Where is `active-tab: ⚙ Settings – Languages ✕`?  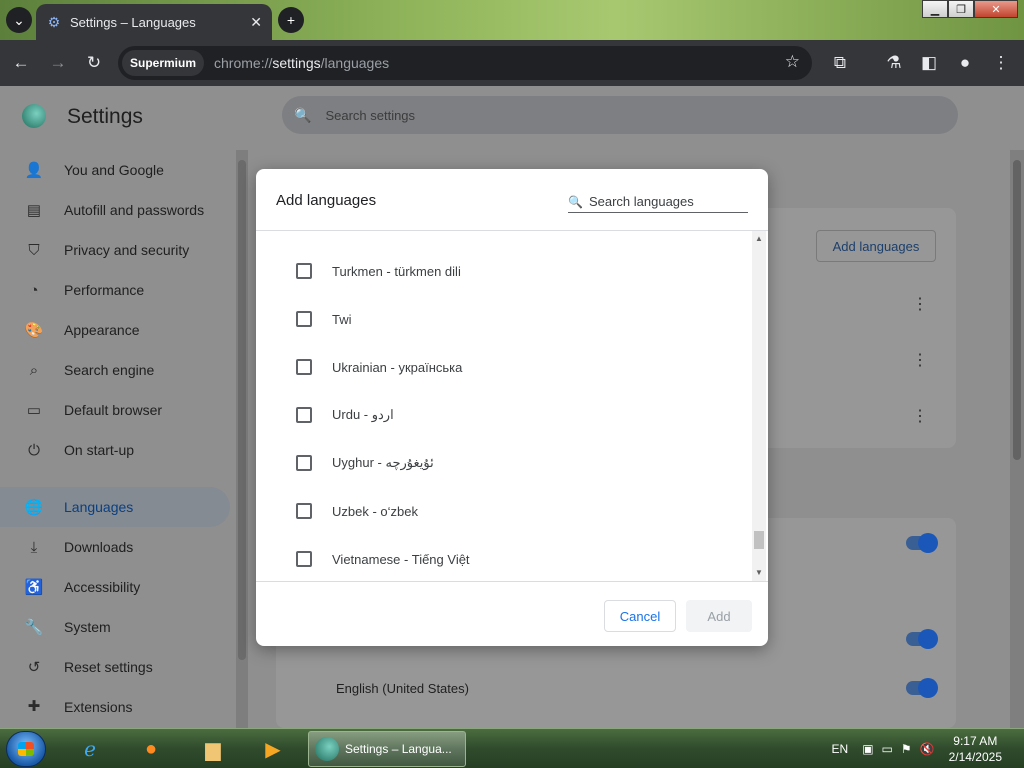
active-tab: ⚙ Settings – Languages ✕ is located at coordinates (154, 22).